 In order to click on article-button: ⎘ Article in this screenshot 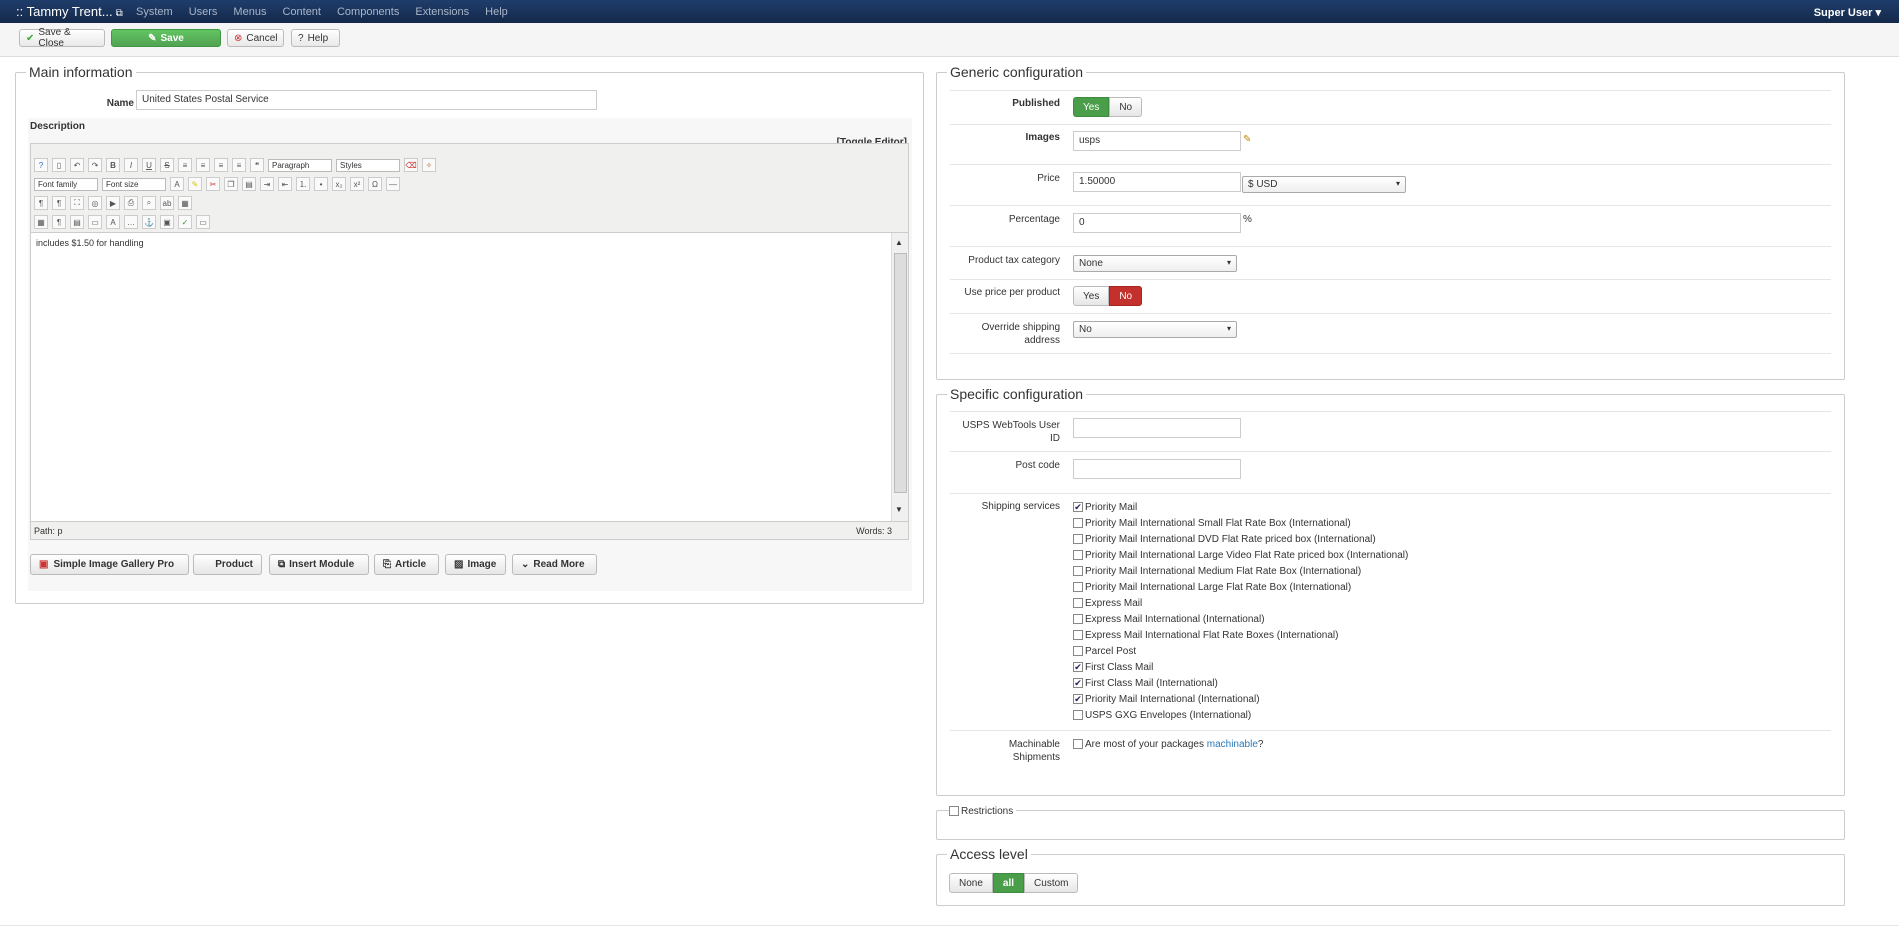, I will do `click(406, 564)`.